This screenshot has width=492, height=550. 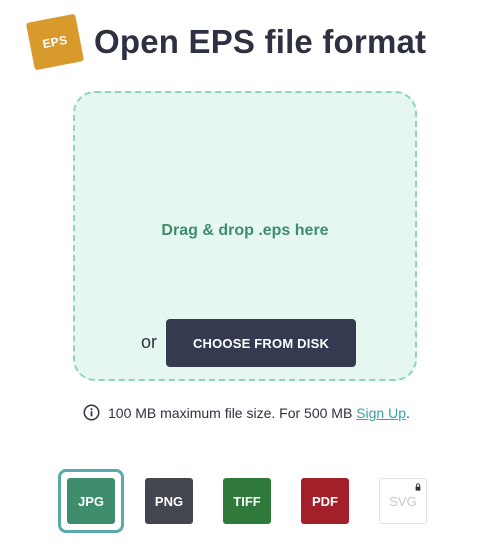 I want to click on format-option-jpg: JPG, so click(x=91, y=501).